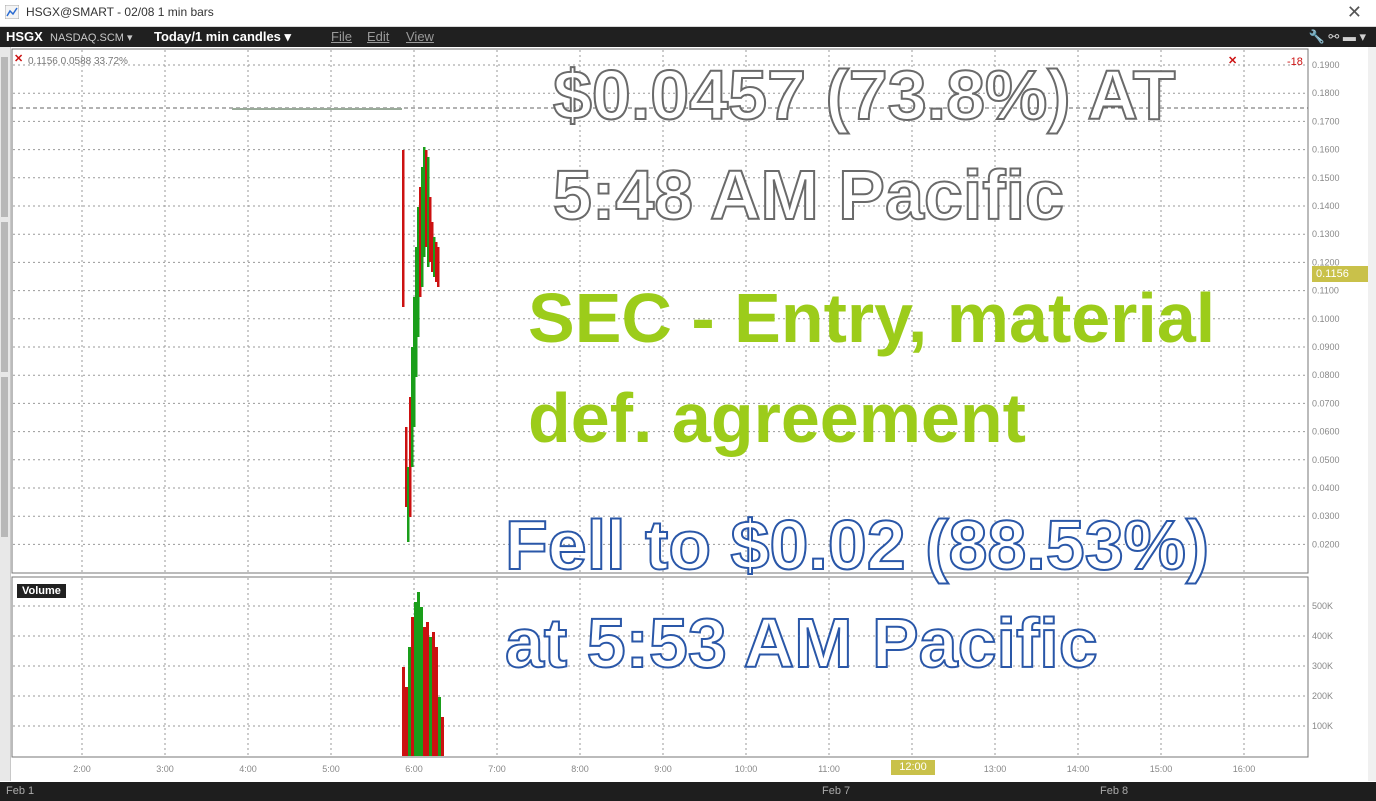 This screenshot has height=801, width=1376. I want to click on time-tick-label: 5:00, so click(331, 769).